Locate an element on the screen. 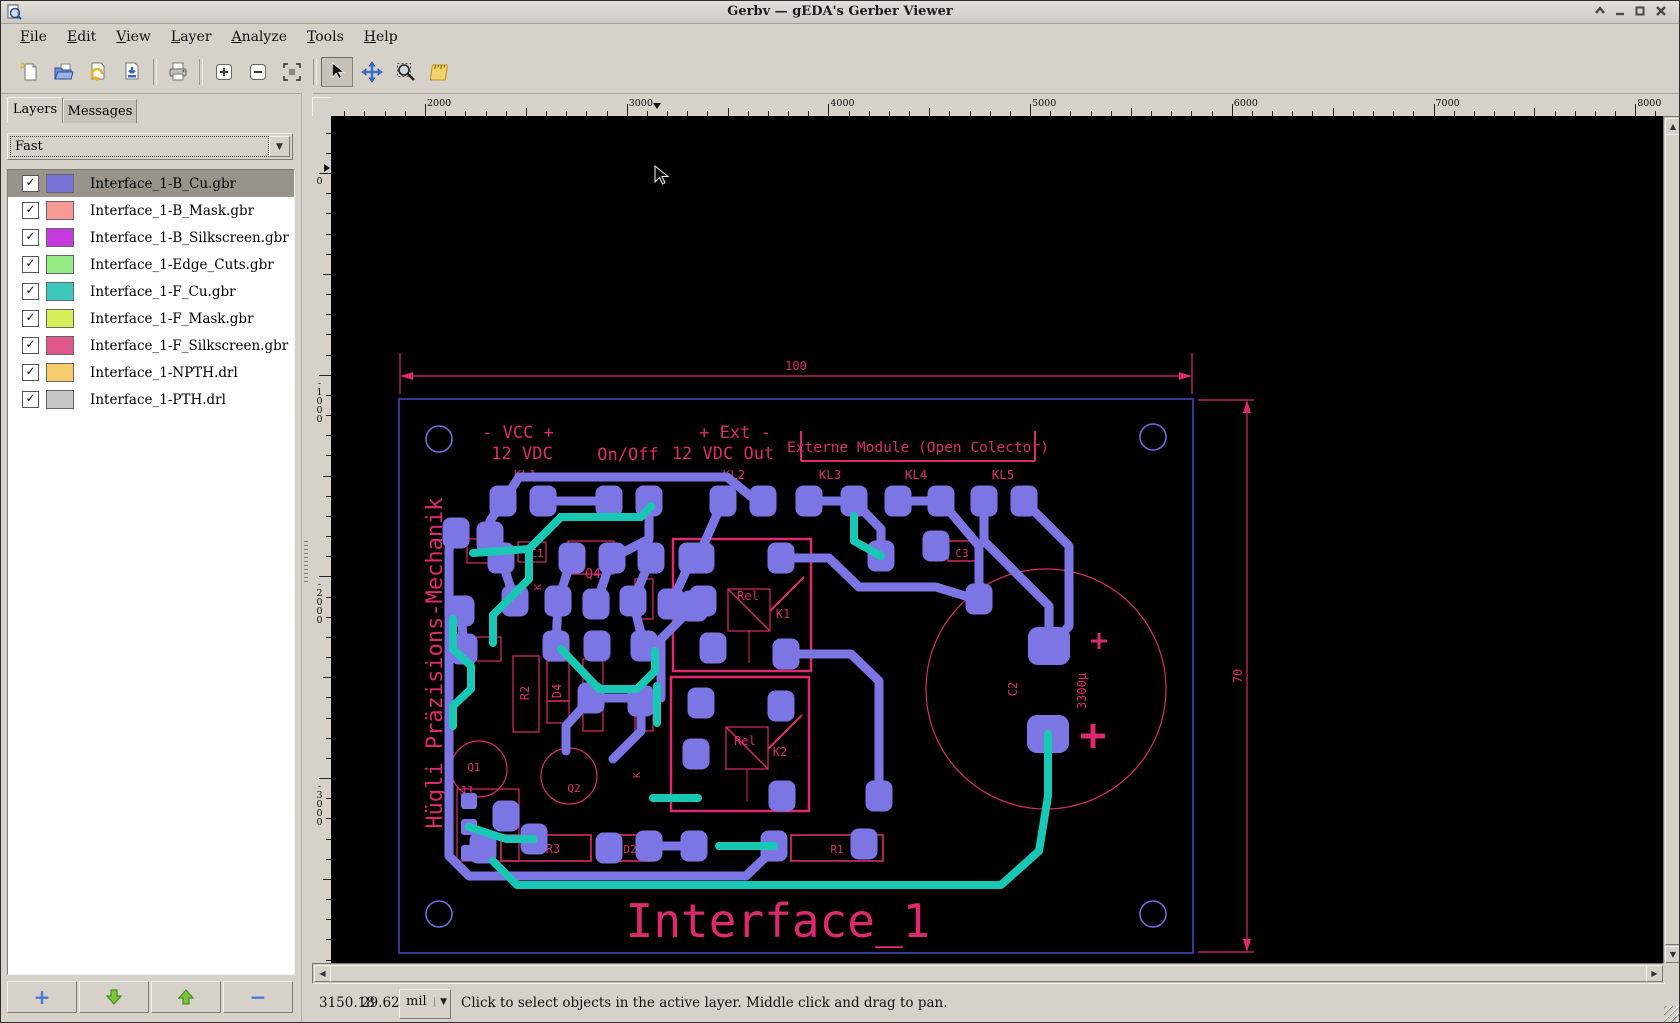 The width and height of the screenshot is (1680, 1023). menu-item-file: File is located at coordinates (33, 37).